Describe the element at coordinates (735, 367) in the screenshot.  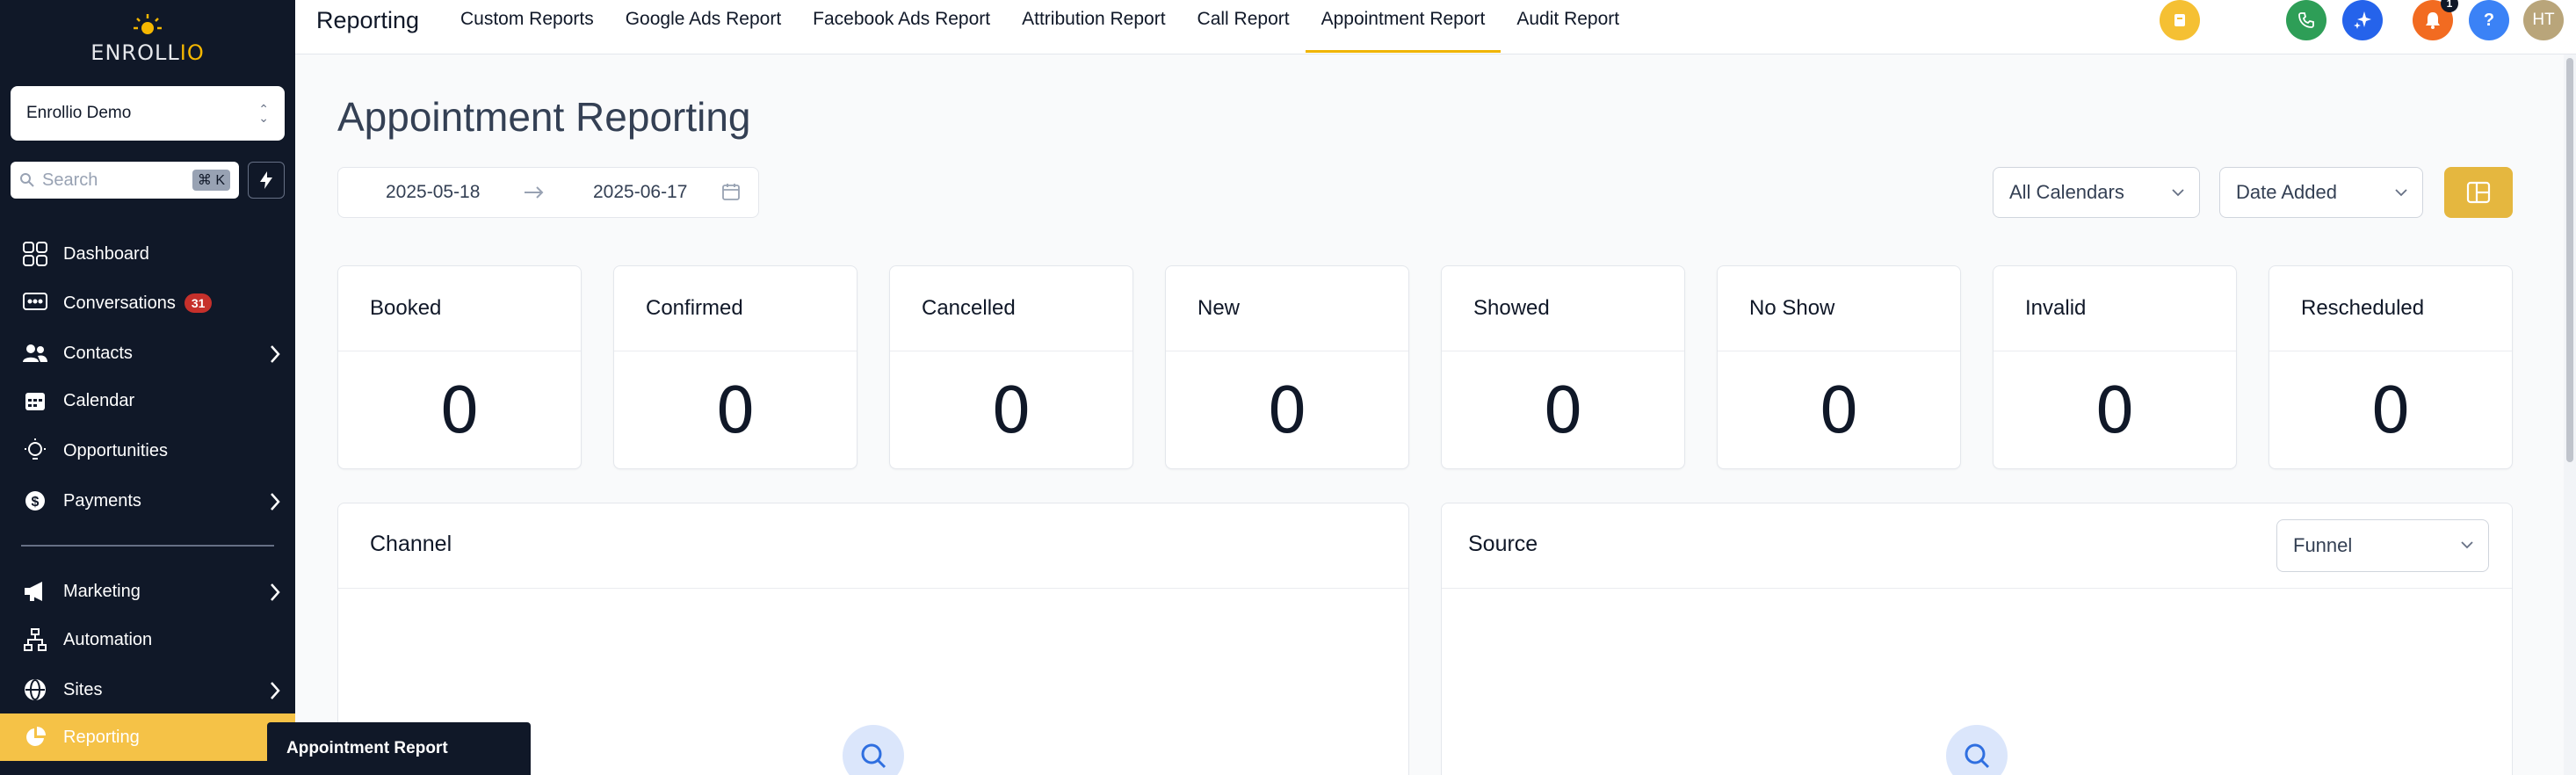
I see `stat-card-confirmed: Confirmed 0` at that location.